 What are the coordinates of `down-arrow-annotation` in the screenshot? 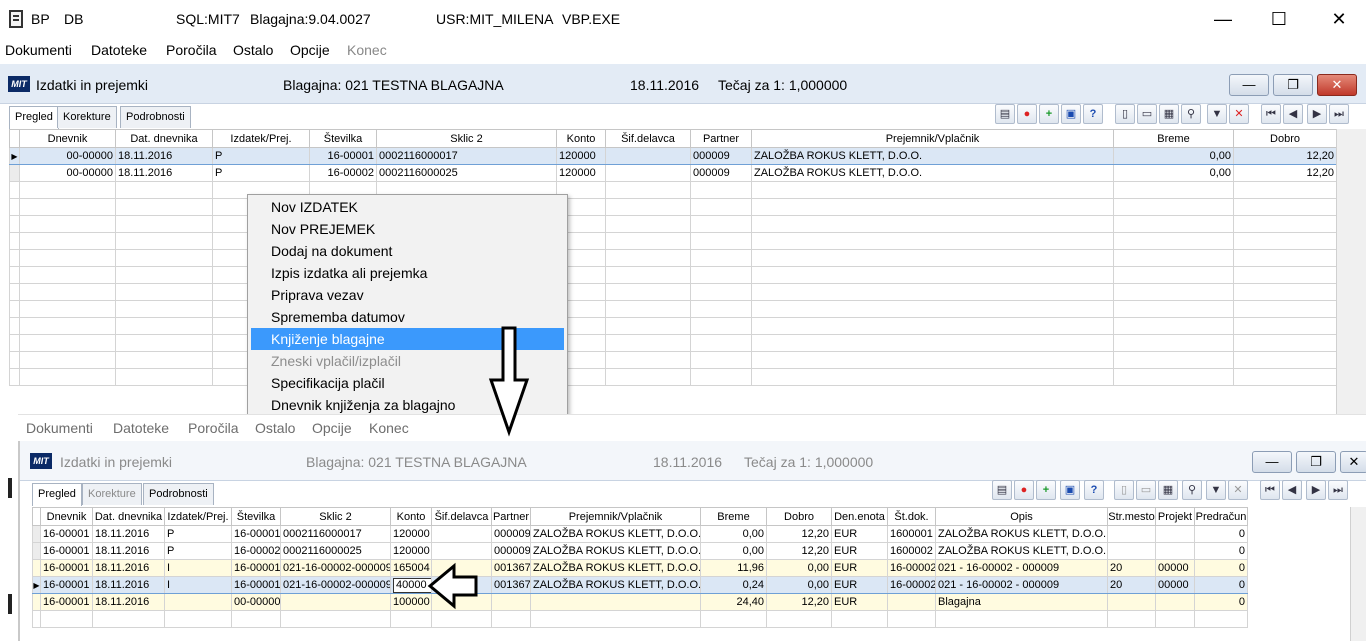 It's located at (509, 381).